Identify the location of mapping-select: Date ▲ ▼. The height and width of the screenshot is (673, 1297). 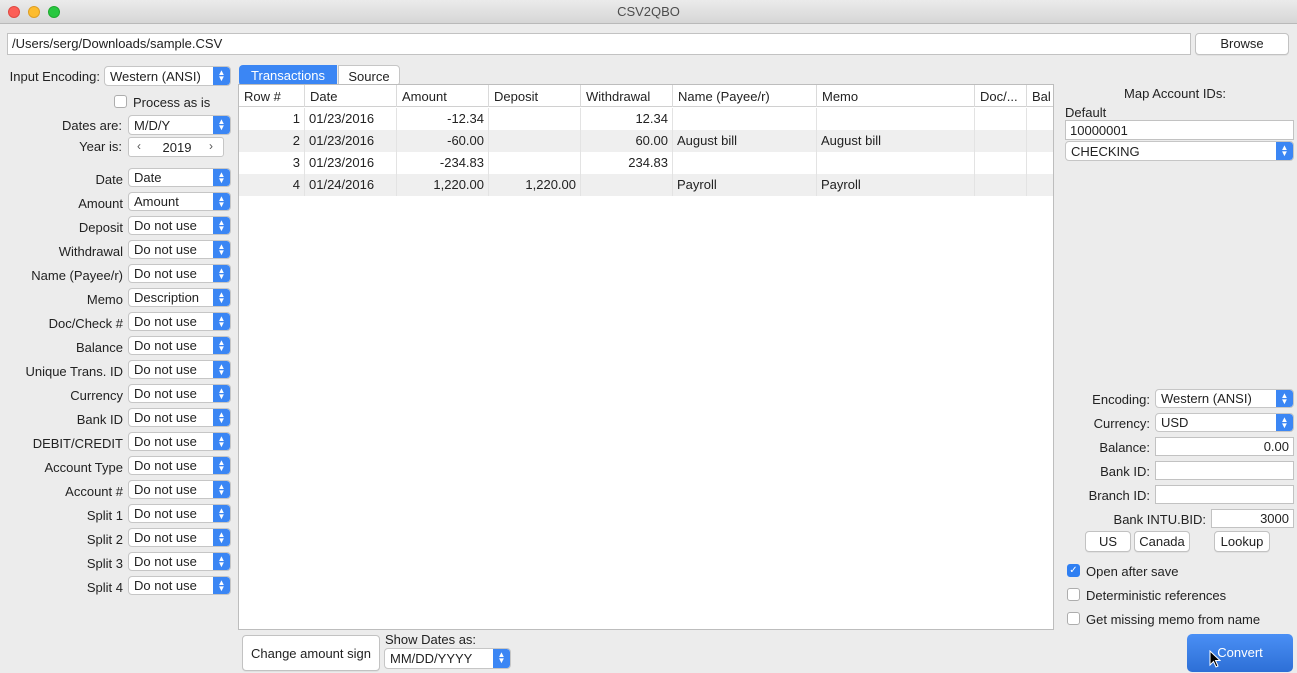
(179, 177).